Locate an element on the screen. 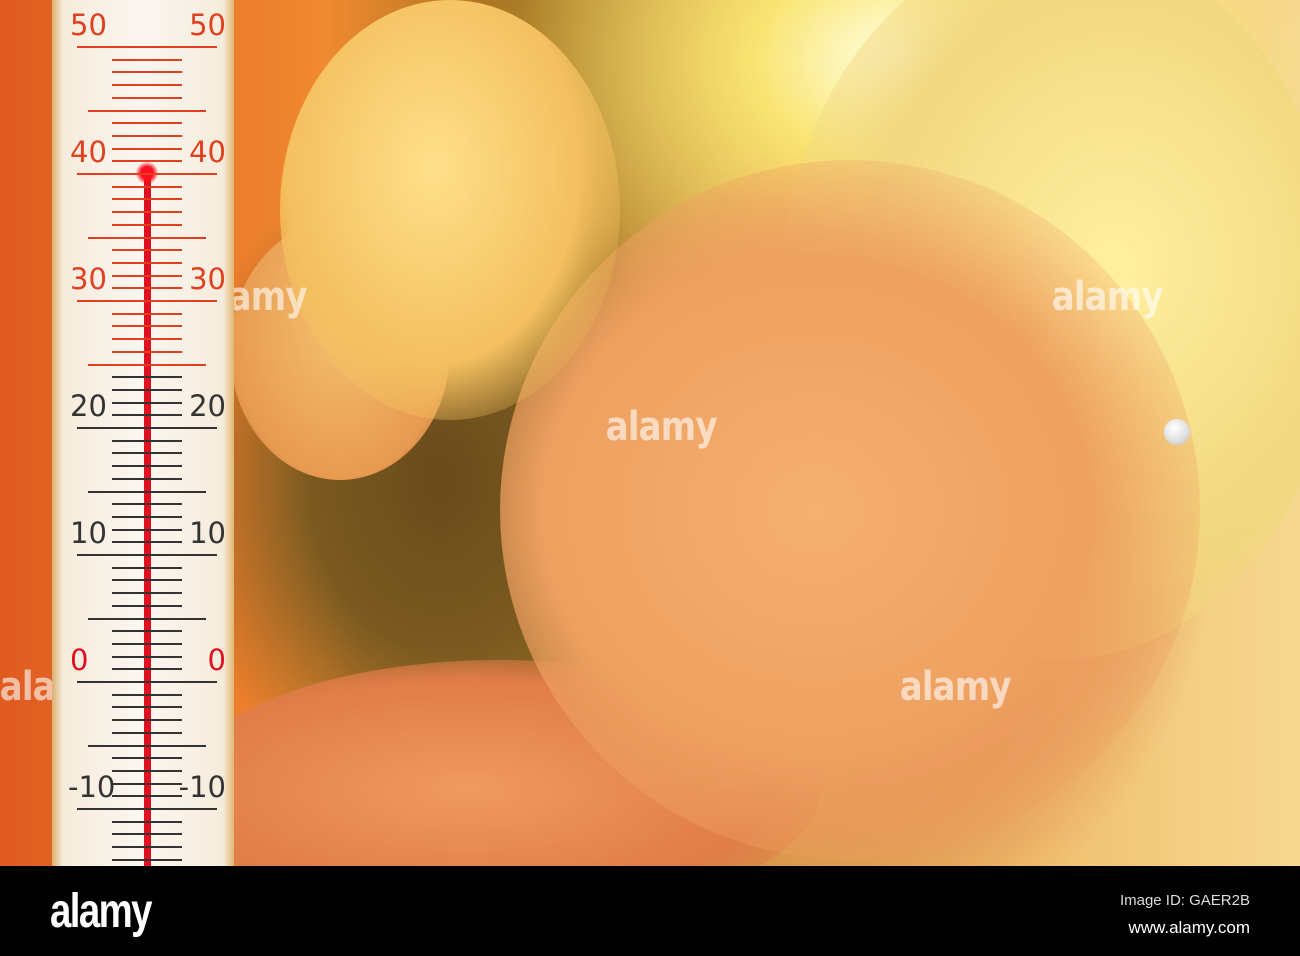 The height and width of the screenshot is (956, 1300). thermometer: 50 50 40 40 30 30 20 20 10 10 0 0 -10 -10 is located at coordinates (143, 433).